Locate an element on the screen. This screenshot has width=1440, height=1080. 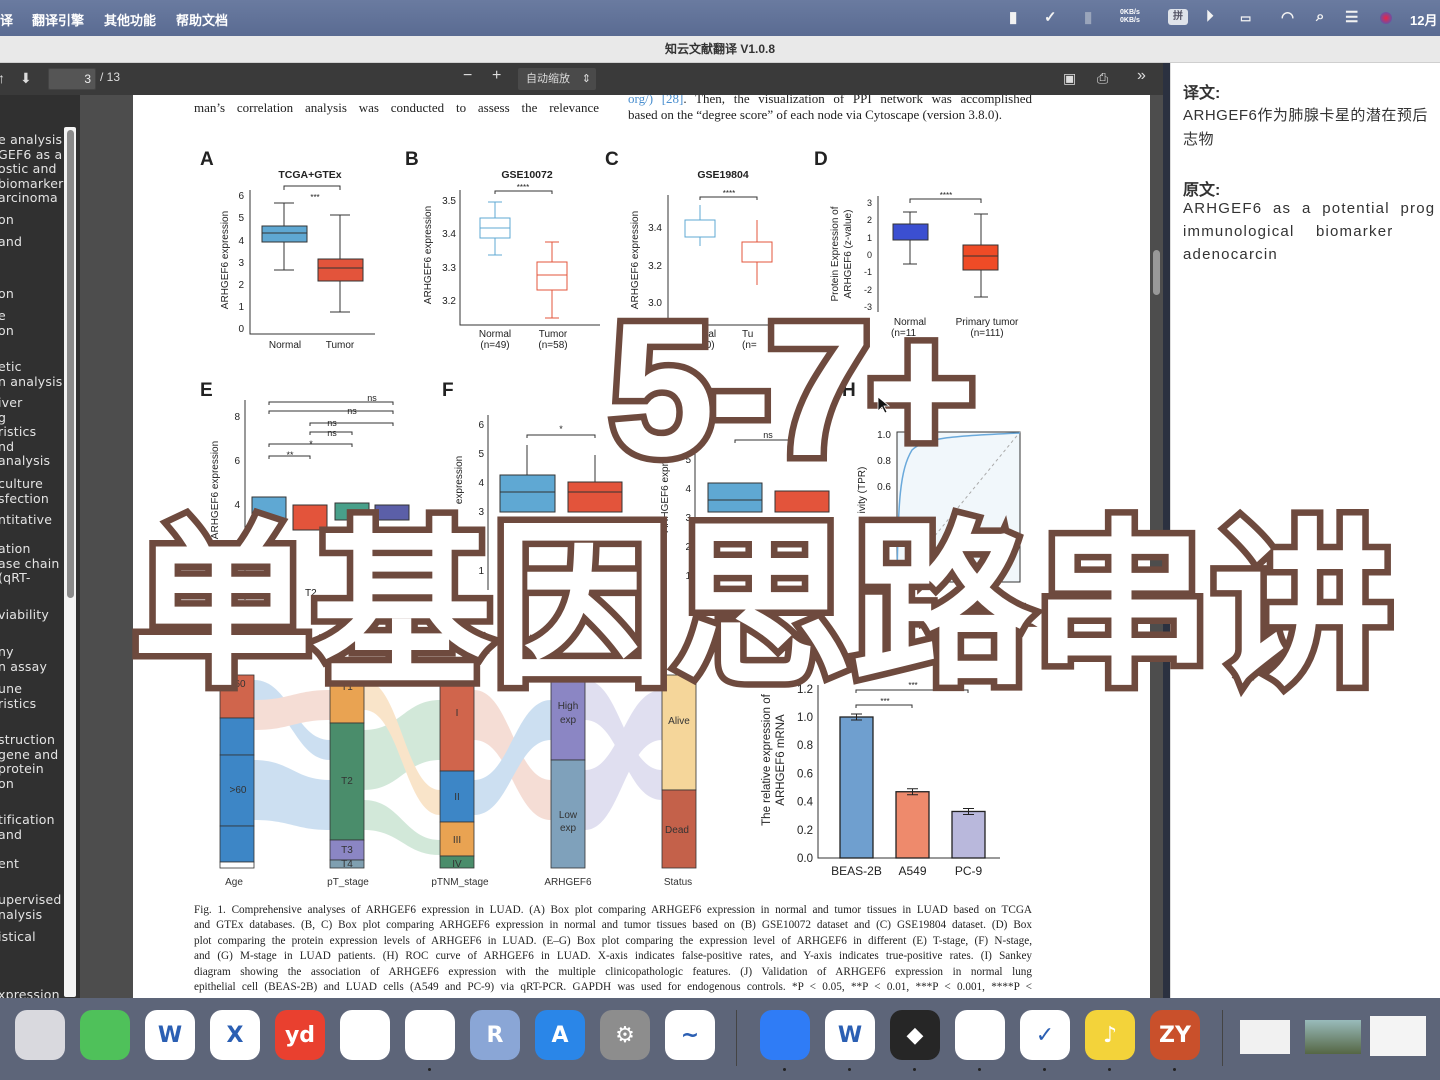
freeform-app-icon: ~ is located at coordinates (690, 1035).